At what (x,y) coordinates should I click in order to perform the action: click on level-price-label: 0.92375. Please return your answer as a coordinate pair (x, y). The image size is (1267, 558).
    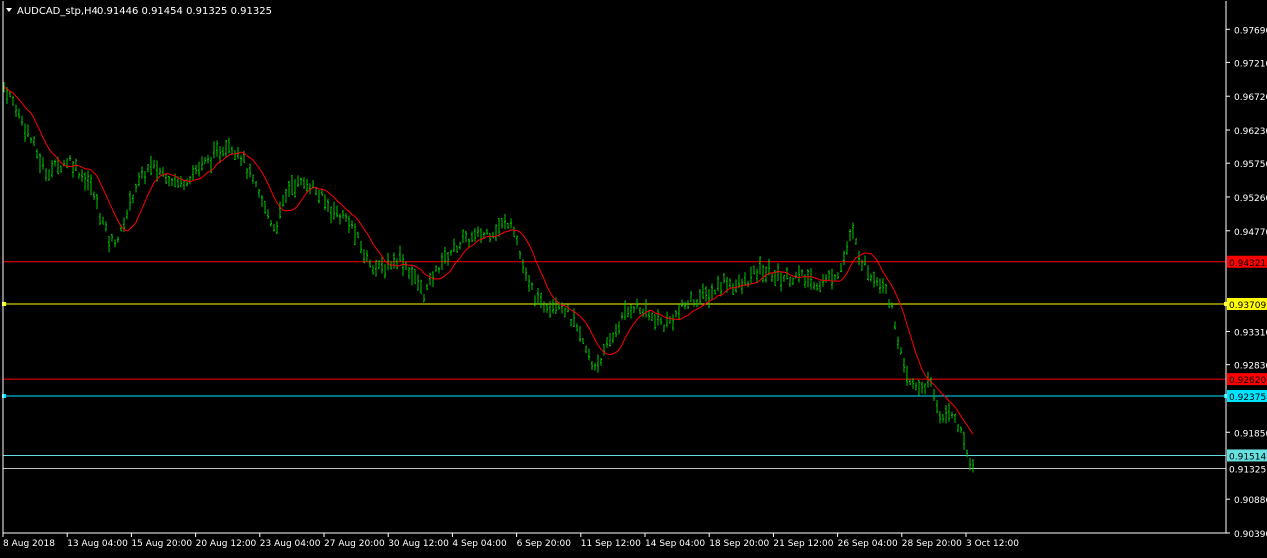
    Looking at the image, I should click on (1247, 398).